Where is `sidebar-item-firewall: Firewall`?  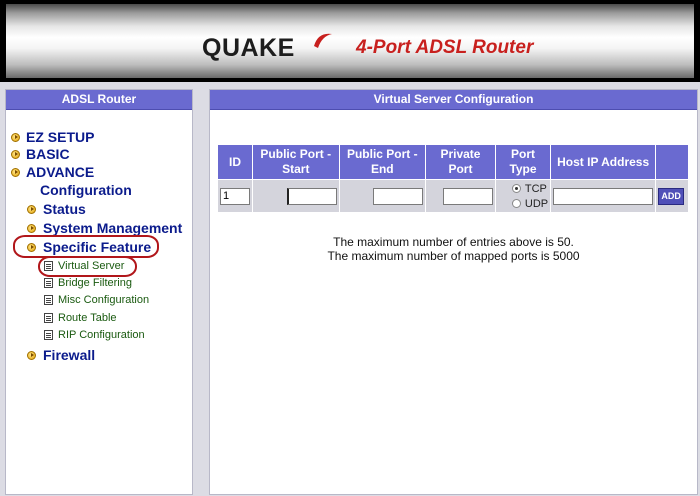 sidebar-item-firewall: Firewall is located at coordinates (61, 355).